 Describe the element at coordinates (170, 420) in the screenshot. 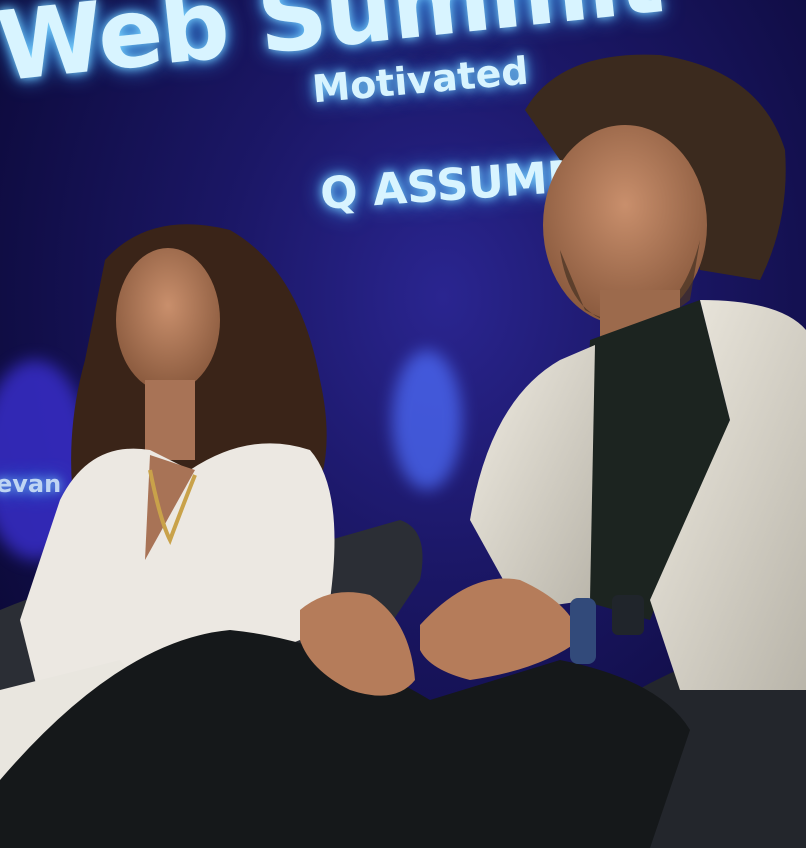

I see `woman-neck` at that location.